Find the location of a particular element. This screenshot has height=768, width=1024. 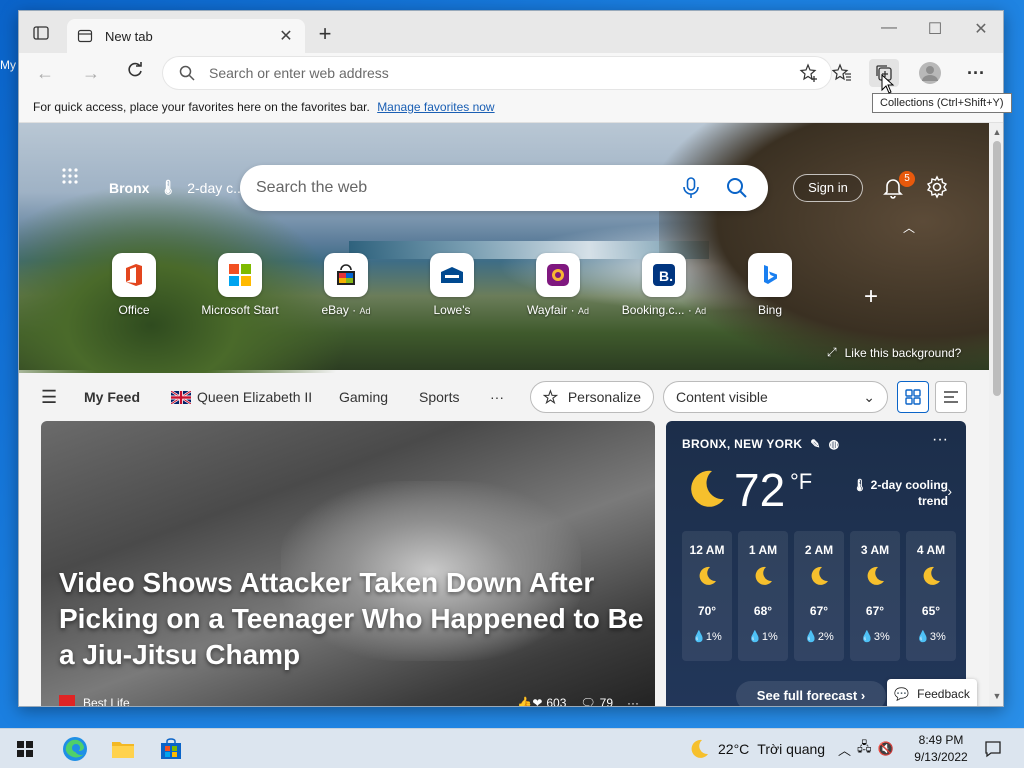

hour-item: 2 AM 67° 💧2% is located at coordinates (819, 596).